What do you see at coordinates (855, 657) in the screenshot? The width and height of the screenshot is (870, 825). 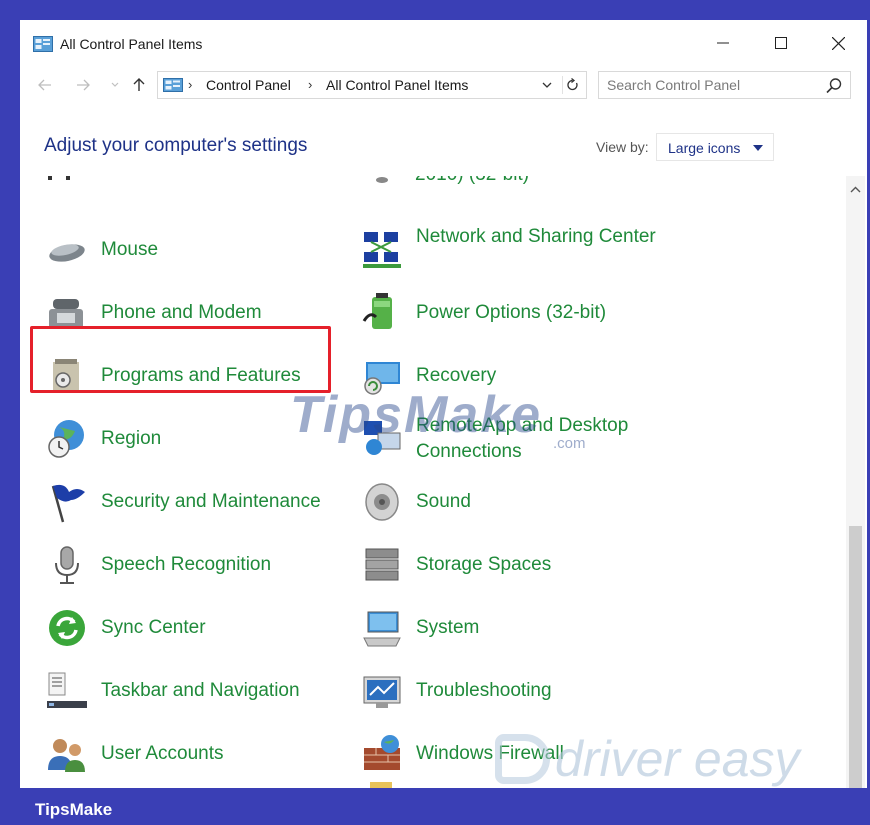 I see `scrollbar-thumb` at bounding box center [855, 657].